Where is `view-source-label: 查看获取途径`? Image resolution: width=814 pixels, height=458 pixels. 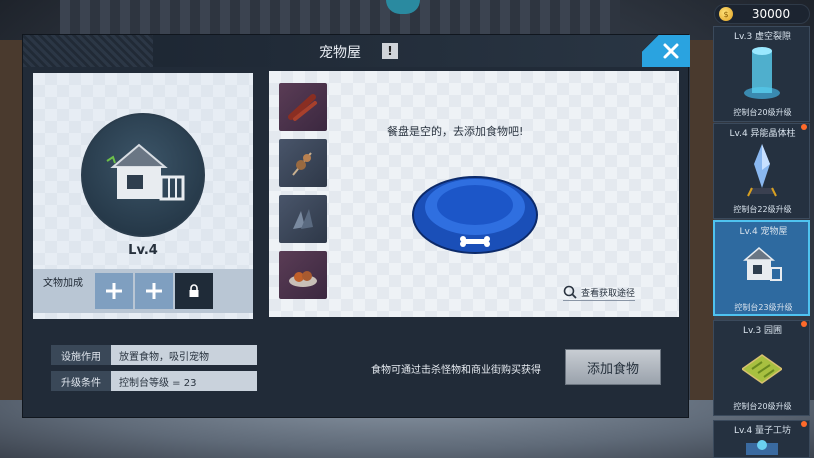
view-source-label: 查看获取途径 is located at coordinates (608, 293).